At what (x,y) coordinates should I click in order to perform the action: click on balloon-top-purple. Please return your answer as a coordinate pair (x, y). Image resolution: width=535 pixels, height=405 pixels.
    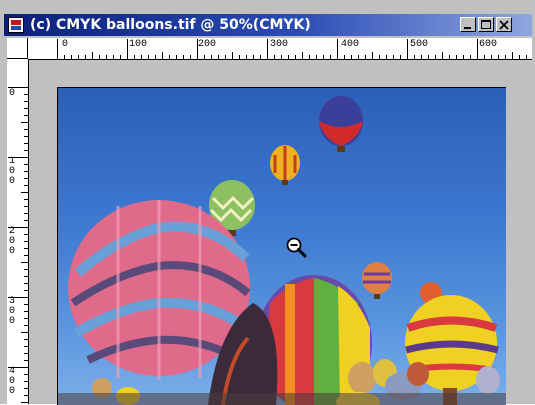
    Looking at the image, I should click on (341, 124).